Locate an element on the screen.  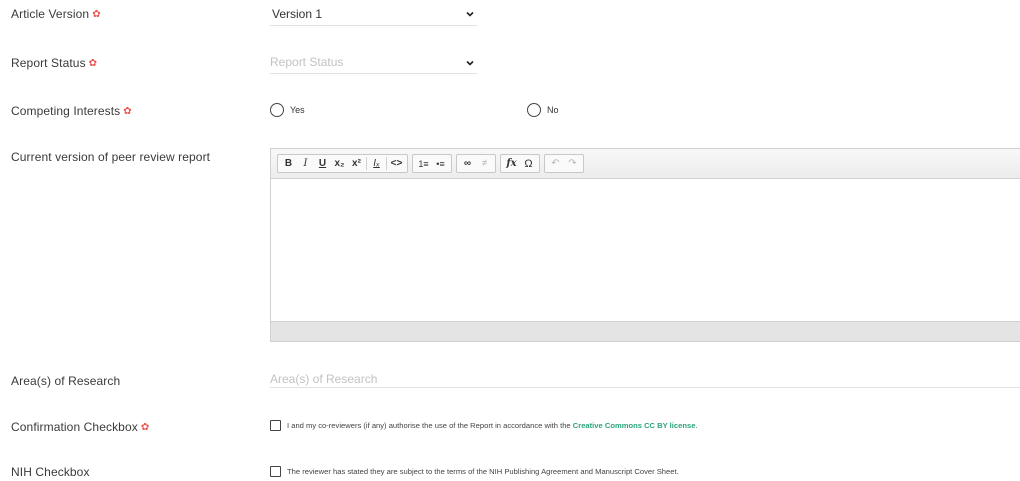
competing-interests-no-radio: No is located at coordinates (543, 110).